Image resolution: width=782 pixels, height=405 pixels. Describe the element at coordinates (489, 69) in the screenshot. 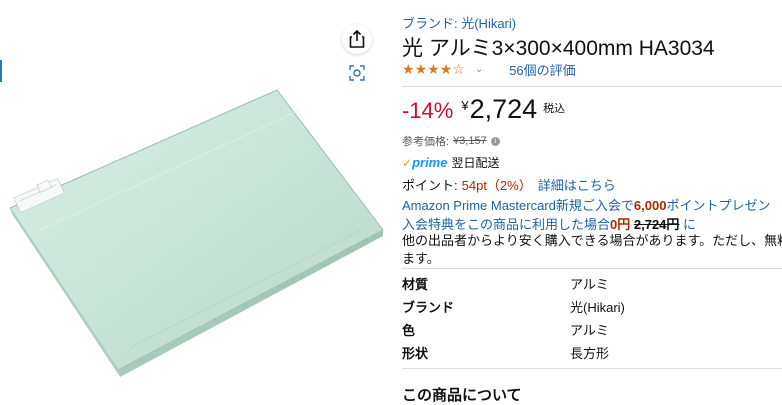

I see `rating-row: ★★★★☆ ⌄ 56個の評価` at that location.